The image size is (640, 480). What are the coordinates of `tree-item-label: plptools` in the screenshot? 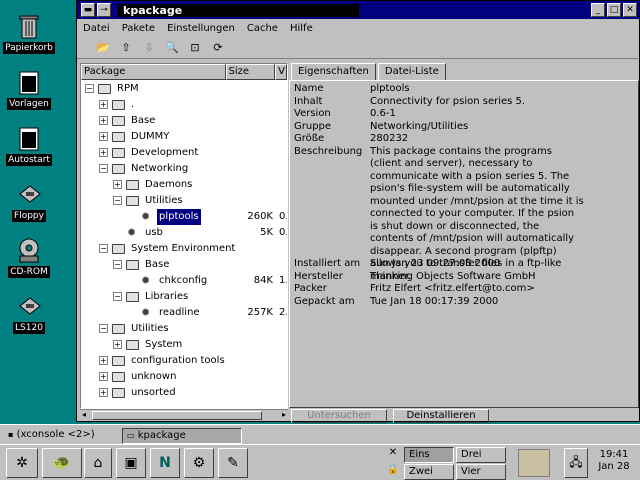 It's located at (179, 217).